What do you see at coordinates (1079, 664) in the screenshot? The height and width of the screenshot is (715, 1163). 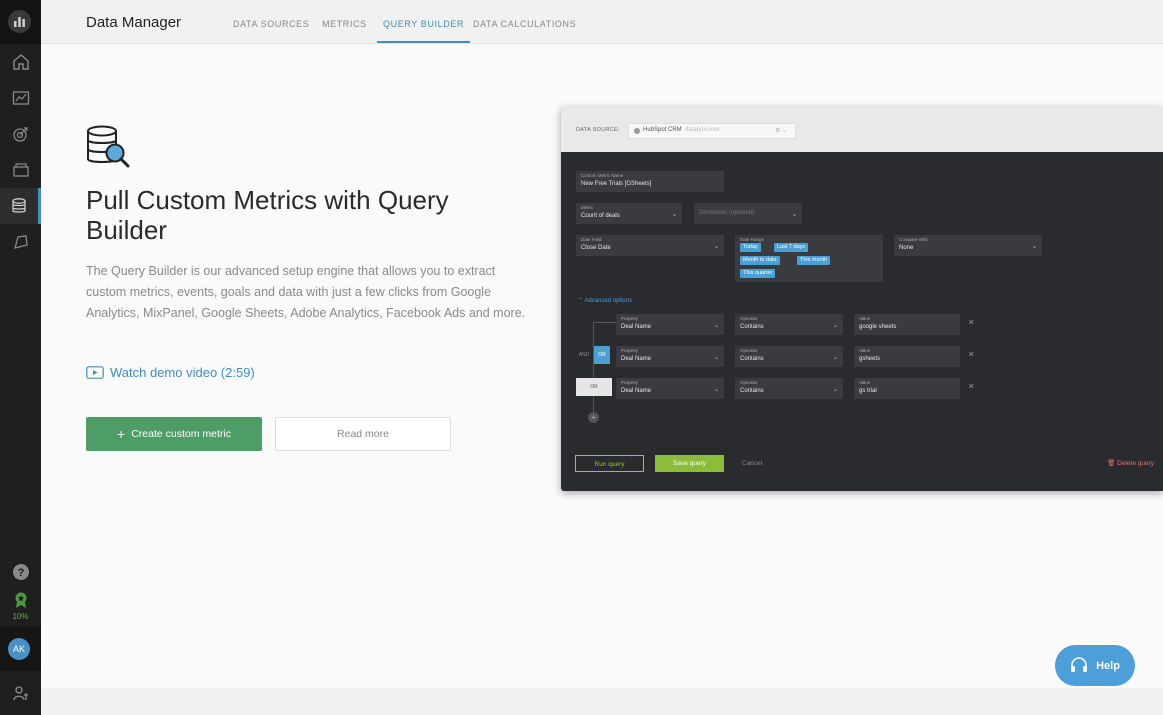 I see `headset-icon` at bounding box center [1079, 664].